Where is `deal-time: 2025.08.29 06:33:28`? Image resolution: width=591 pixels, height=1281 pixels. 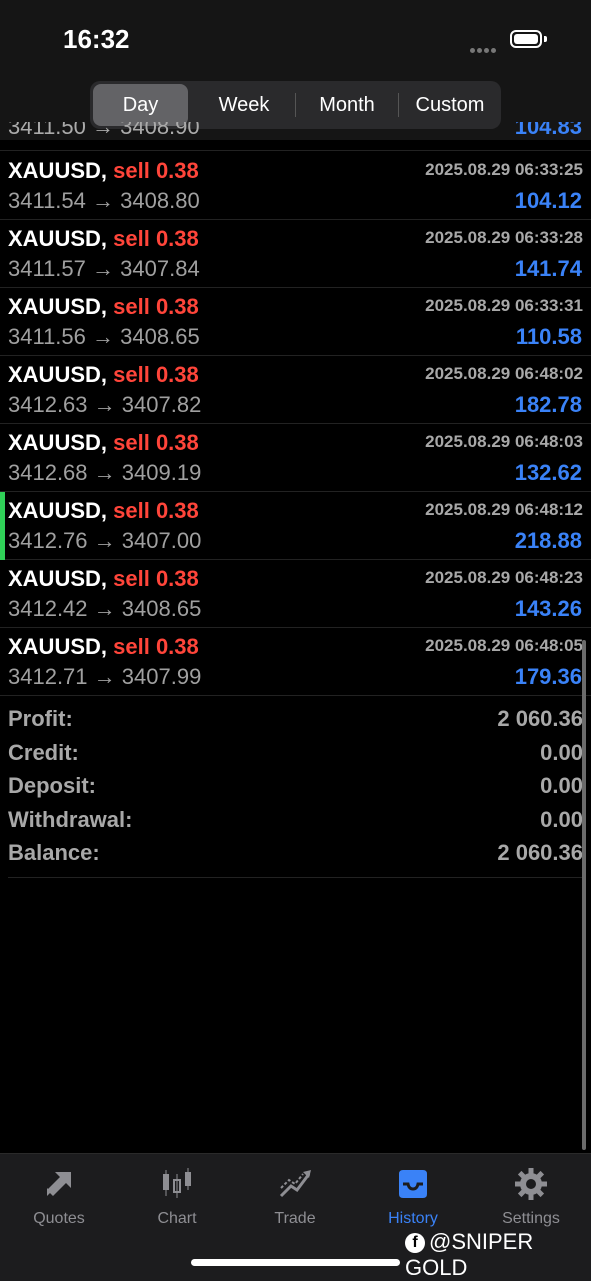
deal-time: 2025.08.29 06:33:28 is located at coordinates (504, 237).